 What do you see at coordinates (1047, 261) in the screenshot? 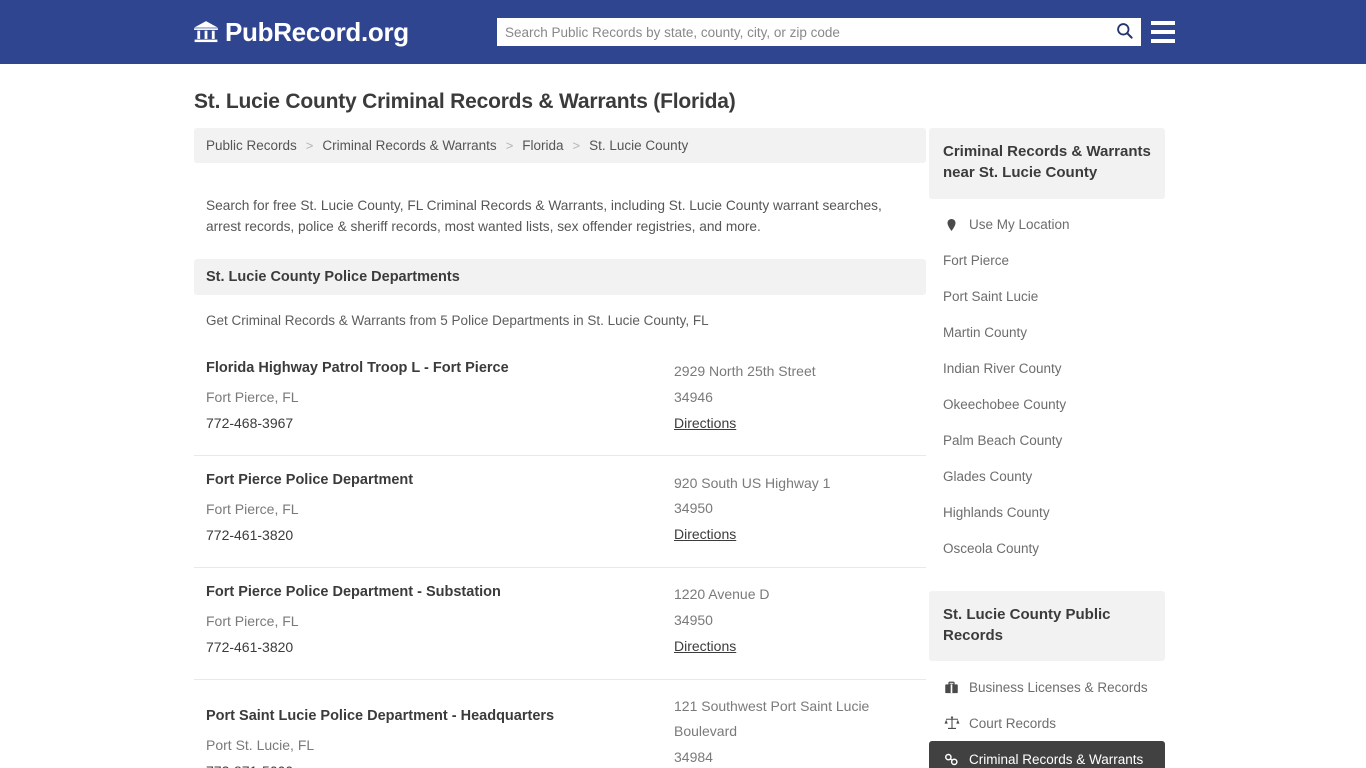
I see `sidebar-item-fort-pierce: Fort Pierce` at bounding box center [1047, 261].